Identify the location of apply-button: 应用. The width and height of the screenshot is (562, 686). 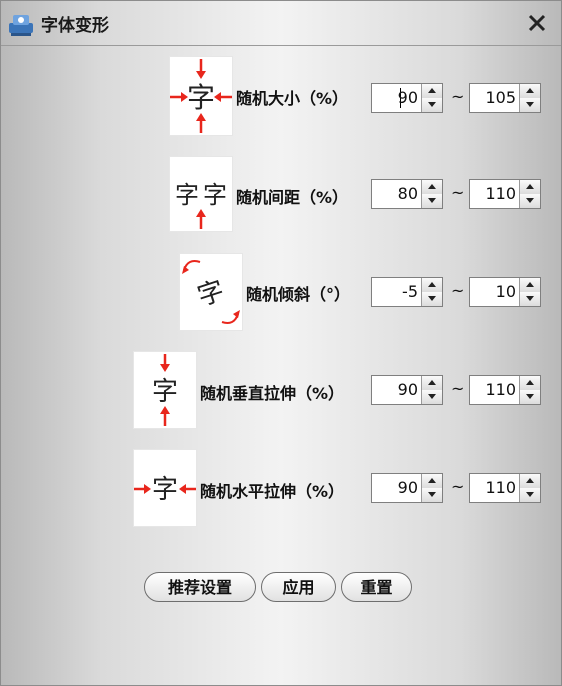
(298, 587).